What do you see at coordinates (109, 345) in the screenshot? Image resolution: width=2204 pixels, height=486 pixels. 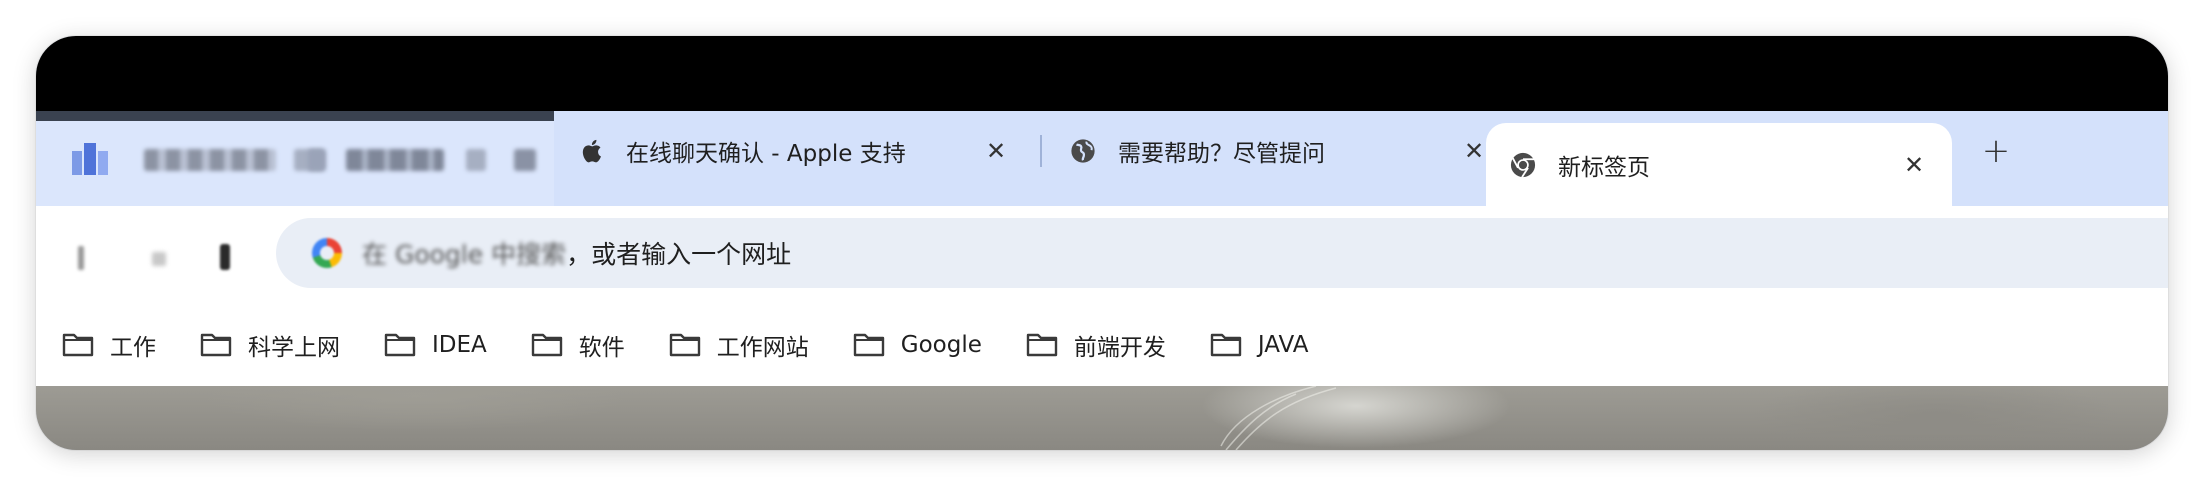 I see `bookmark-folder-work: 工作` at bounding box center [109, 345].